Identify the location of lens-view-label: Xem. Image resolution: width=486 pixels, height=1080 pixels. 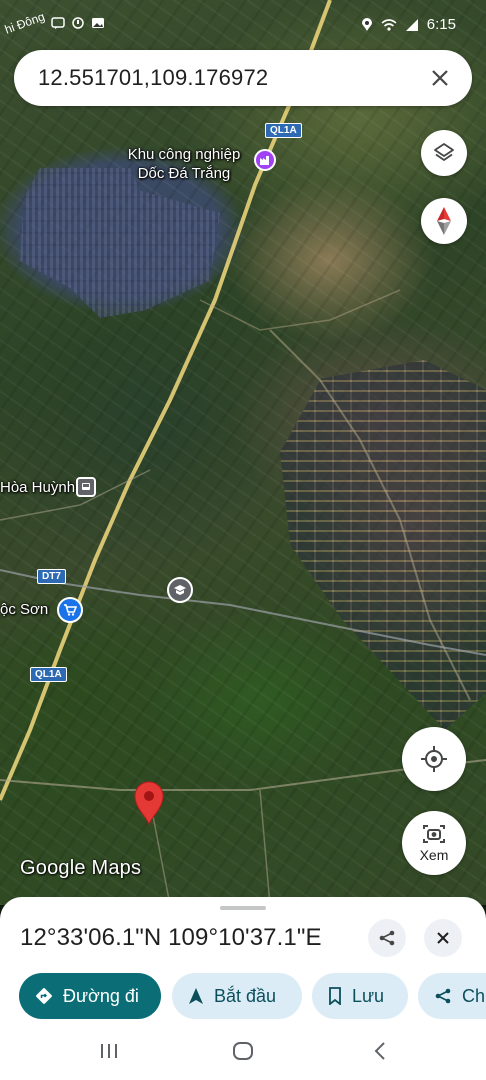
(434, 855).